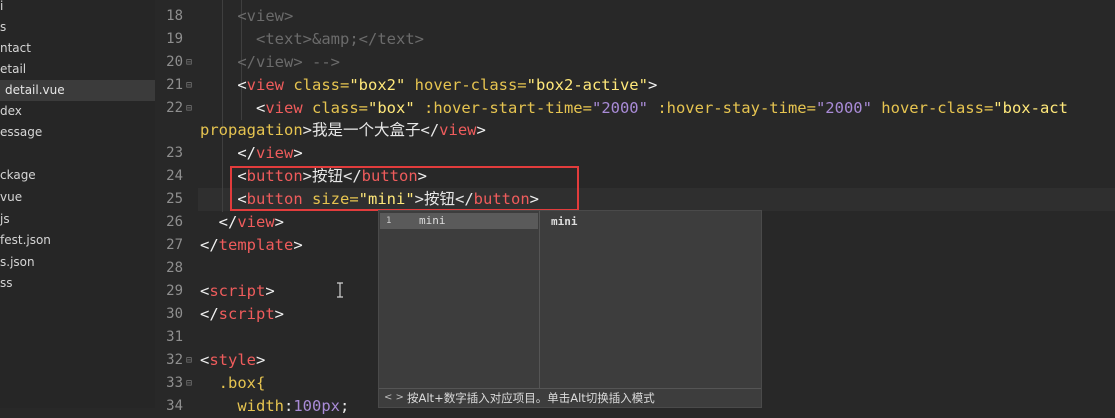 Image resolution: width=1115 pixels, height=418 pixels. I want to click on sidebar-item: ckage, so click(77, 175).